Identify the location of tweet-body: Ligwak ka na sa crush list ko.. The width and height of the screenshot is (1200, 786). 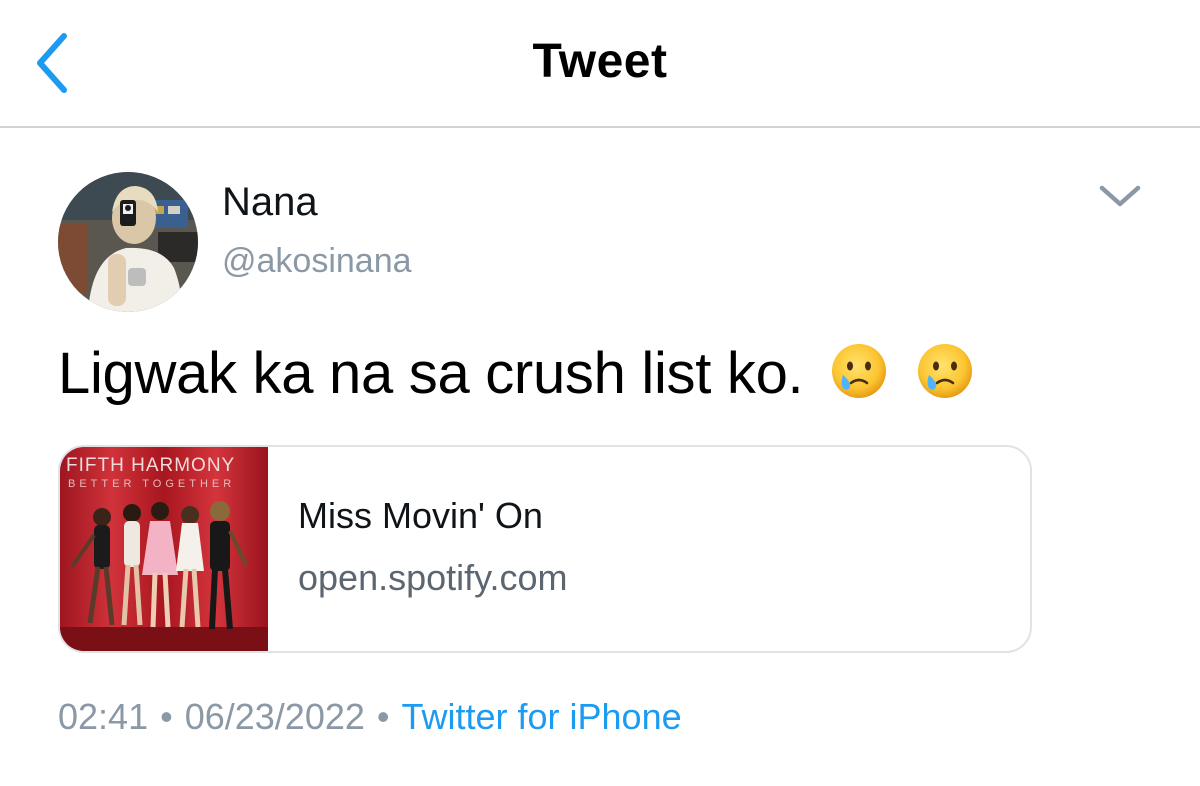
(516, 373).